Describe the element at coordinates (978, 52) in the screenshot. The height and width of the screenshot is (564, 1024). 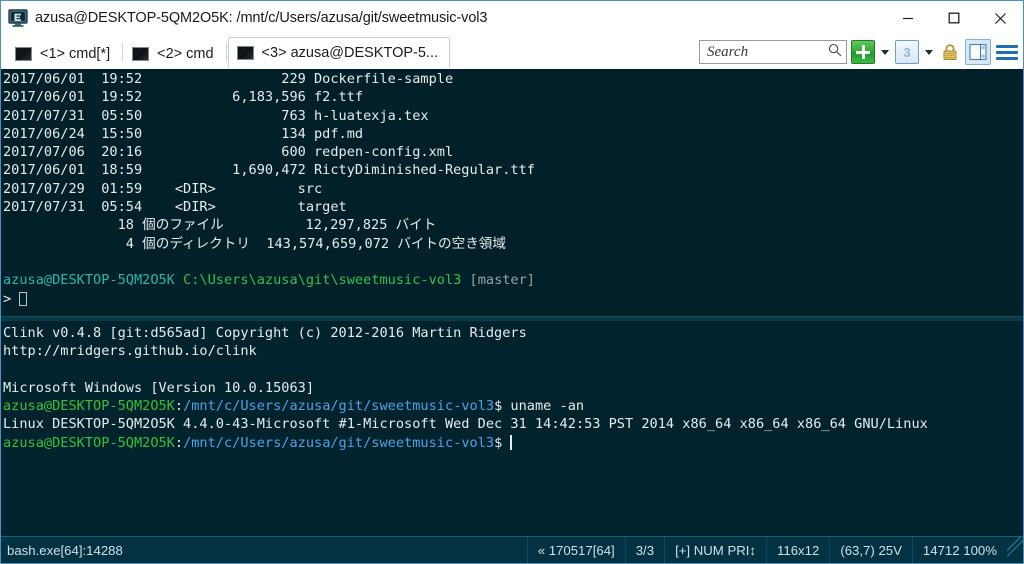
I see `split-pane-button` at that location.